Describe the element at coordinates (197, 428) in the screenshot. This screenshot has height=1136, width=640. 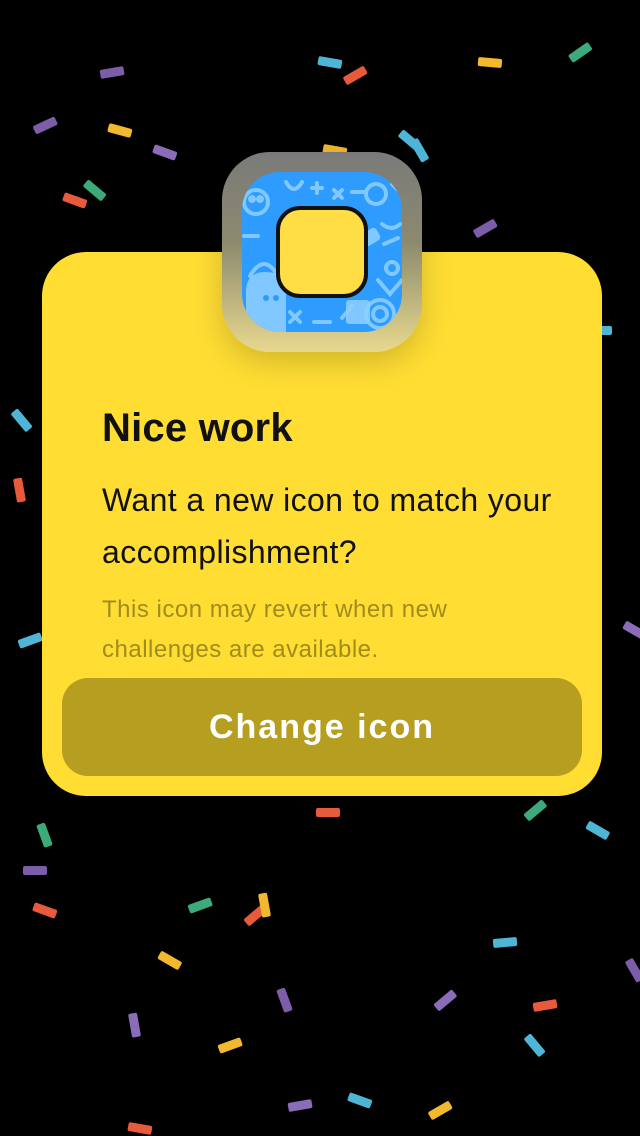
I see `dialog-title: Nice work` at that location.